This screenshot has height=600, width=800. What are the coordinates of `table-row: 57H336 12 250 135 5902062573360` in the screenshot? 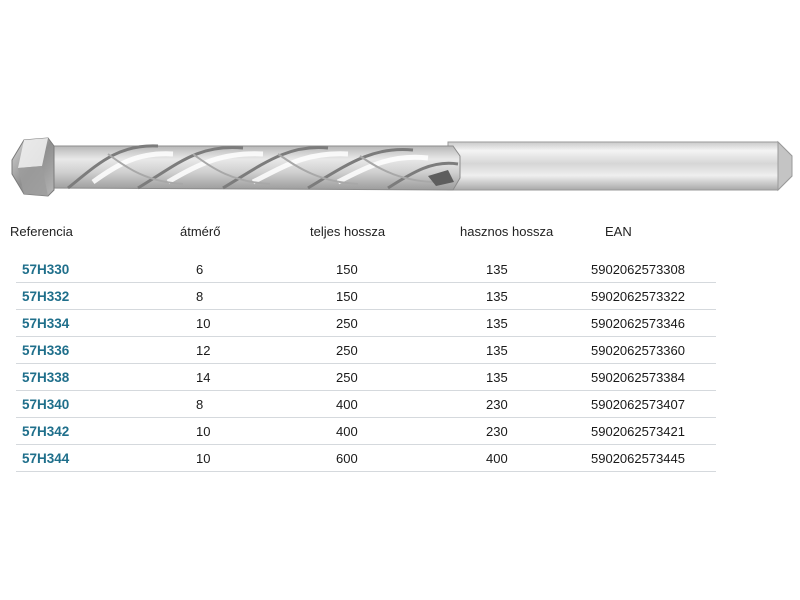 It's located at (366, 351).